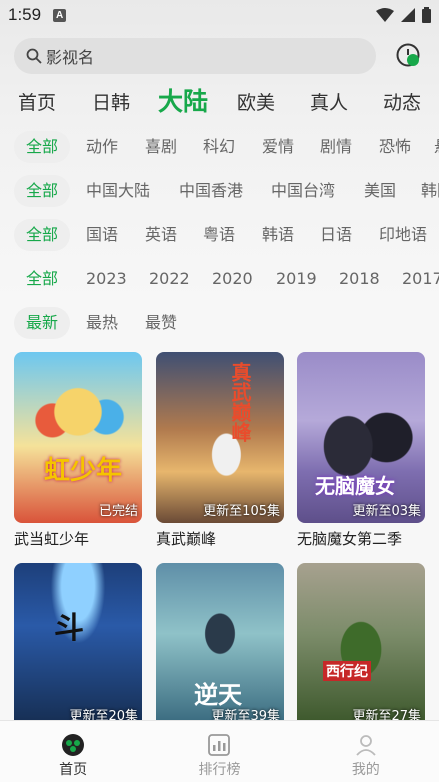  I want to click on episode-badge: 已完结, so click(118, 511).